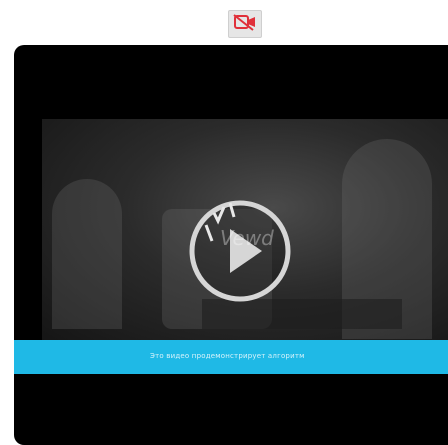 This screenshot has height=445, width=448. I want to click on camera-off-icon, so click(245, 24).